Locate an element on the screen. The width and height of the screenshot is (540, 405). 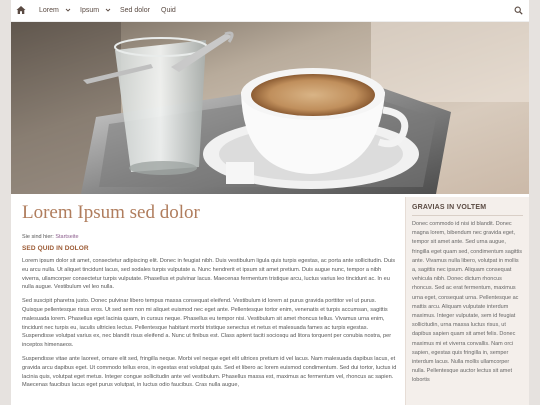
nav-item-label: Ipsum is located at coordinates (90, 10).